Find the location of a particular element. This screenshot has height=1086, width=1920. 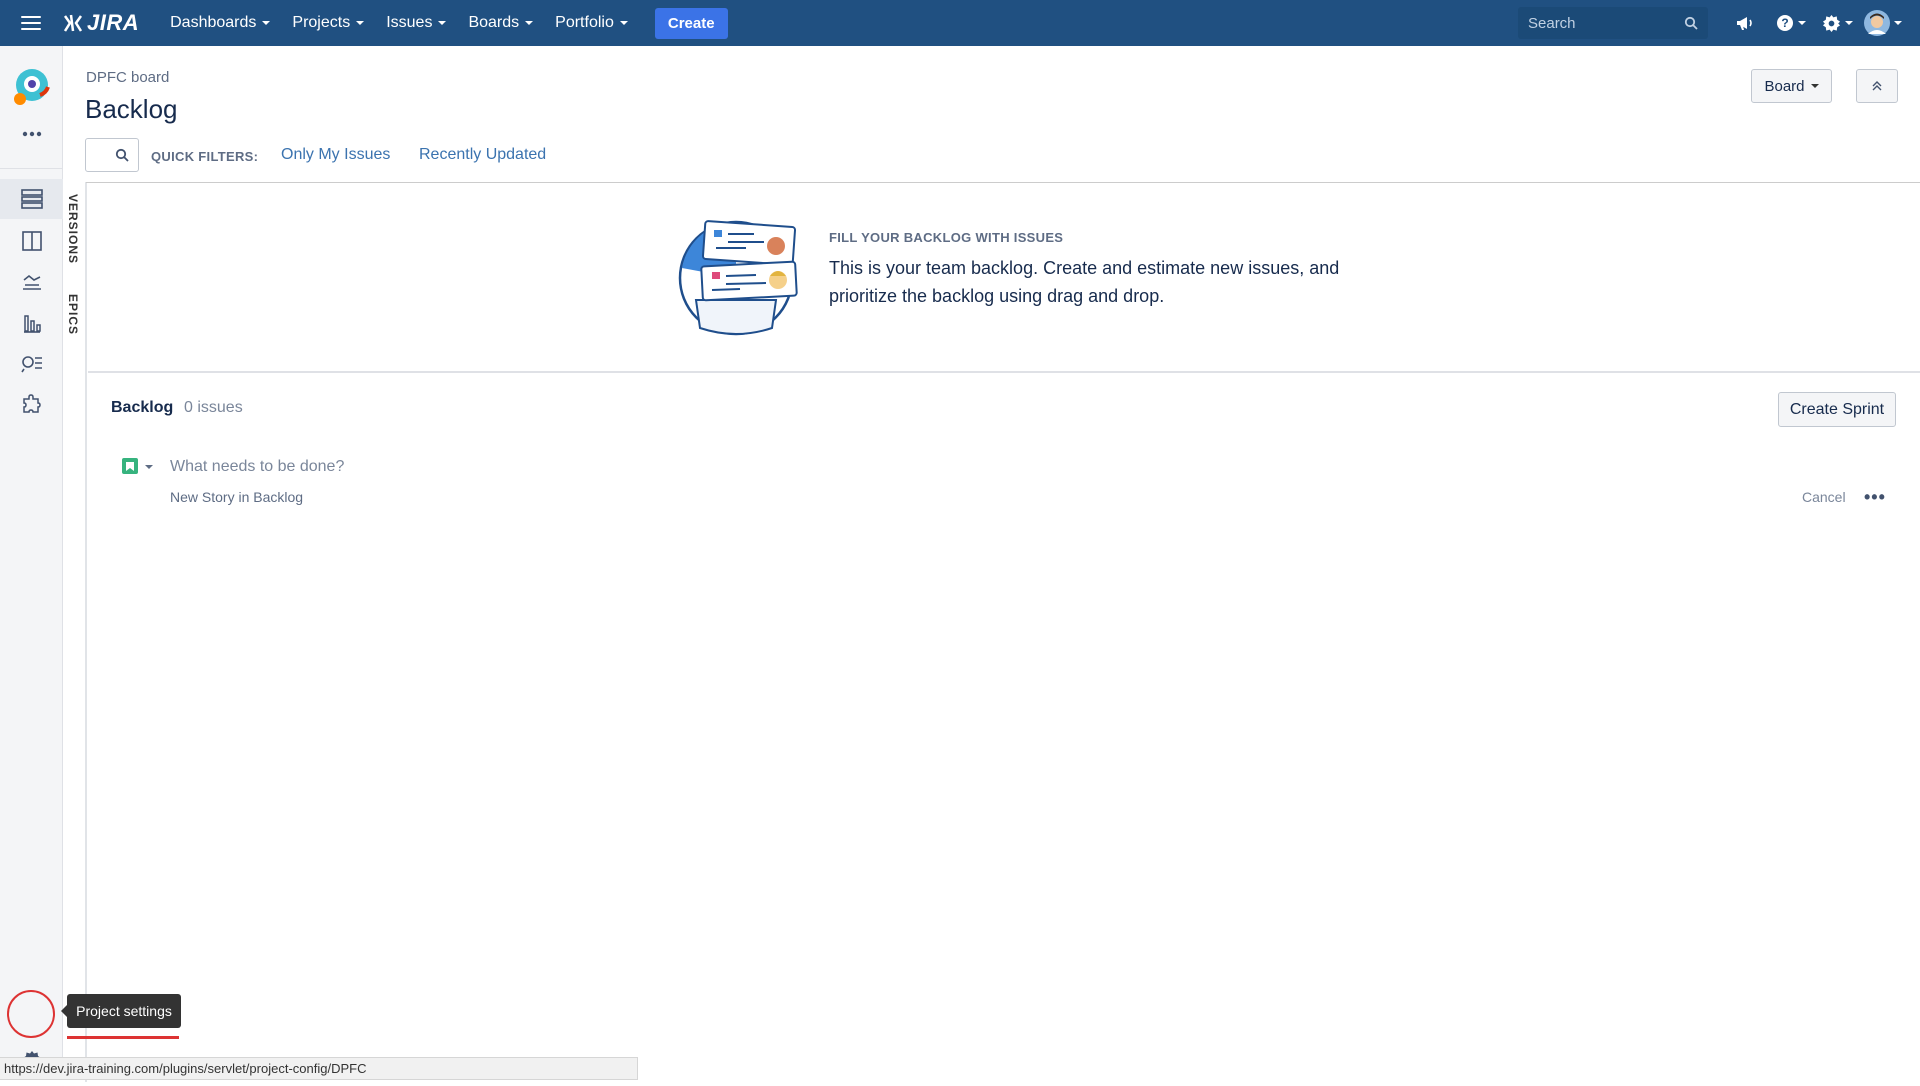

nav-projects: Projects is located at coordinates (328, 23).